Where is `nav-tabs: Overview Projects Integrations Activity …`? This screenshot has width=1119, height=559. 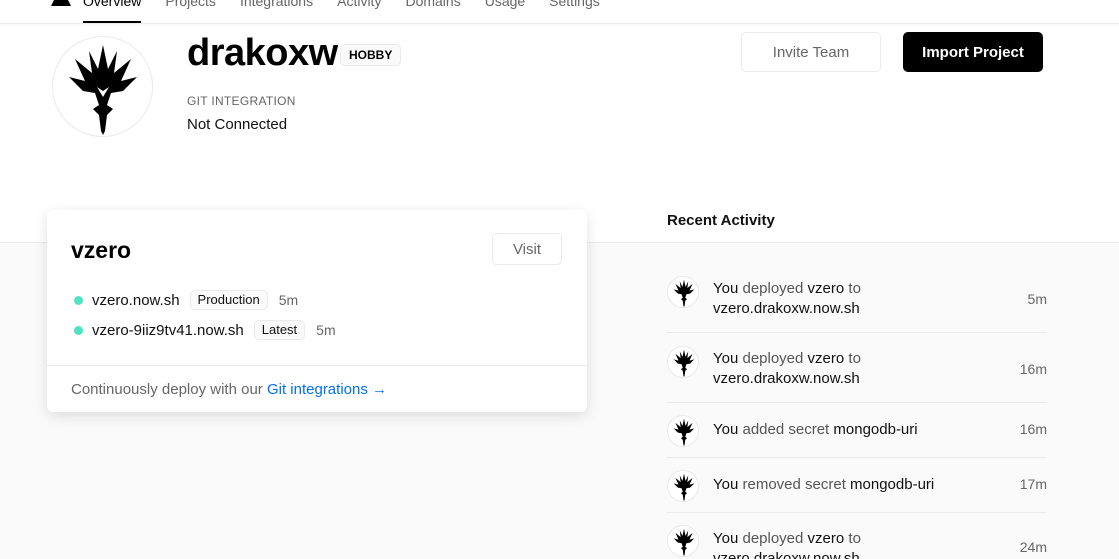
nav-tabs: Overview Projects Integrations Activity … is located at coordinates (353, 11).